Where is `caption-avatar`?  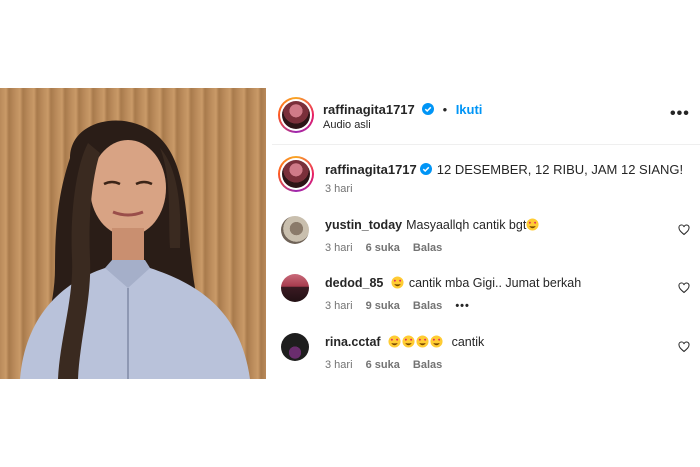
caption-avatar is located at coordinates (296, 174).